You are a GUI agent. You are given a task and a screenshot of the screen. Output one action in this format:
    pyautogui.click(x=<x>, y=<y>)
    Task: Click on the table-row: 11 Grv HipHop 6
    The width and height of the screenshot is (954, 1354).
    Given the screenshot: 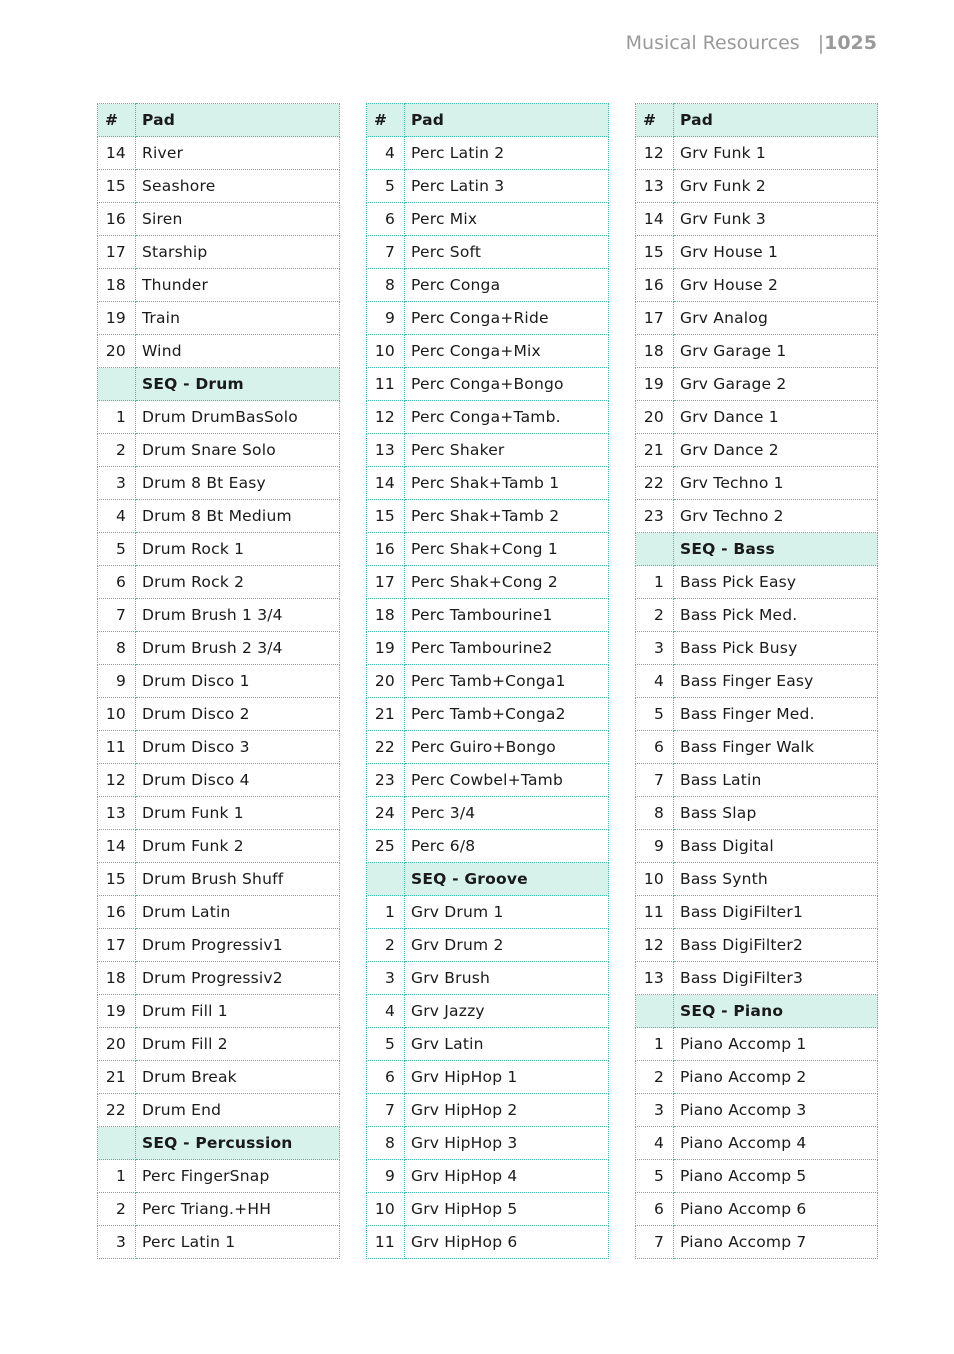 What is the action you would take?
    pyautogui.click(x=487, y=1242)
    